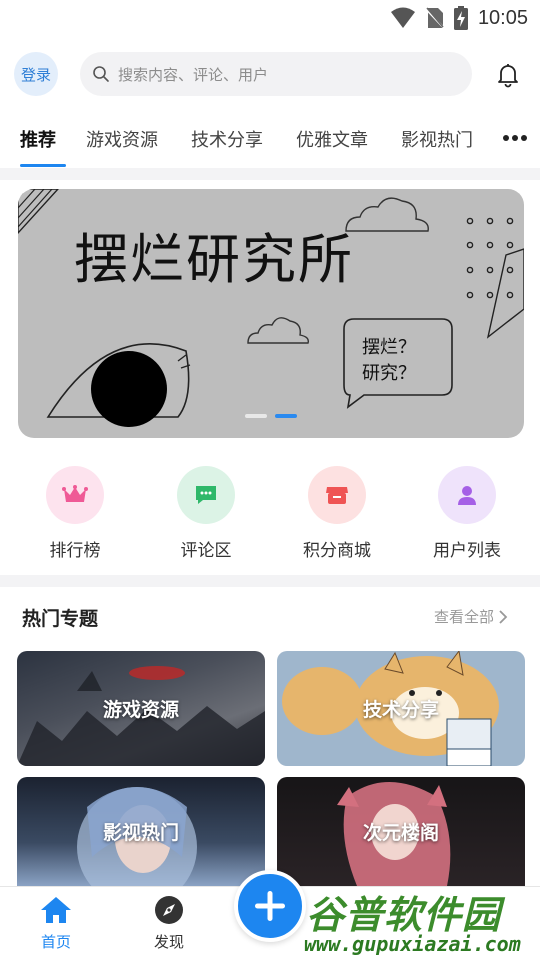 The height and width of the screenshot is (960, 540). I want to click on quick-entry-label: 用户列表, so click(467, 551).